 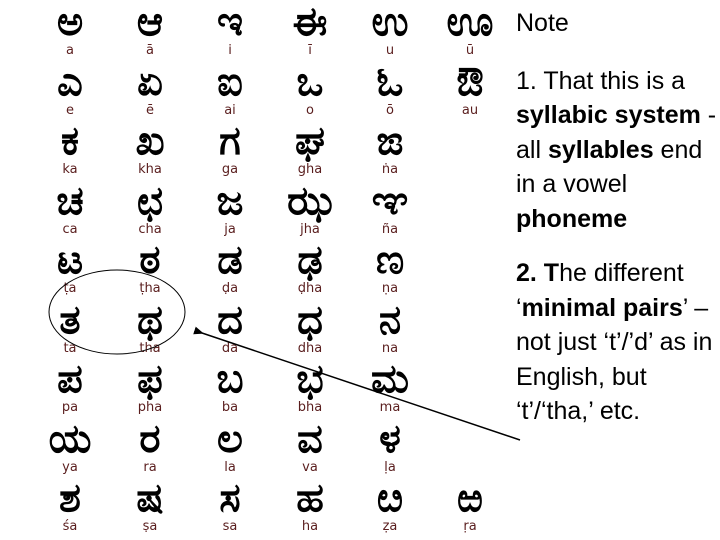 I want to click on transliteration-label: ai, so click(x=230, y=110).